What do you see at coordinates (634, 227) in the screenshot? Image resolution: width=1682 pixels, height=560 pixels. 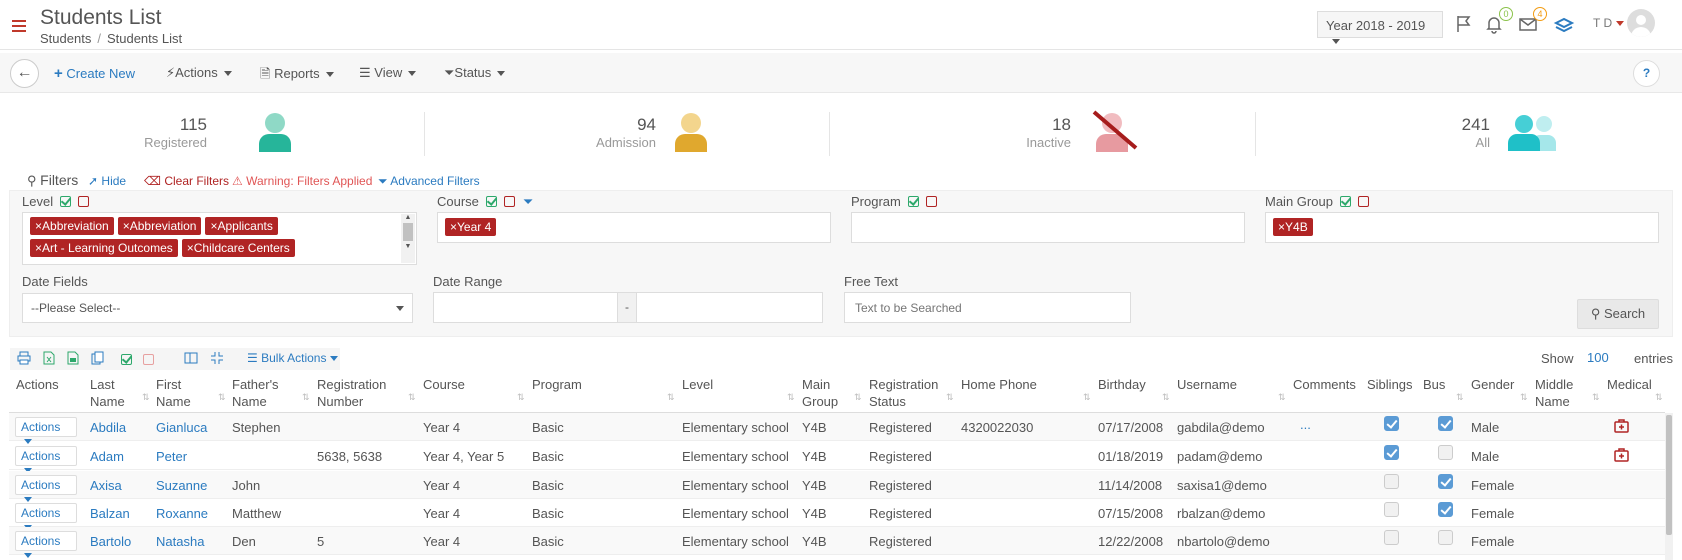 I see `course-tags-input: ×Year 4` at bounding box center [634, 227].